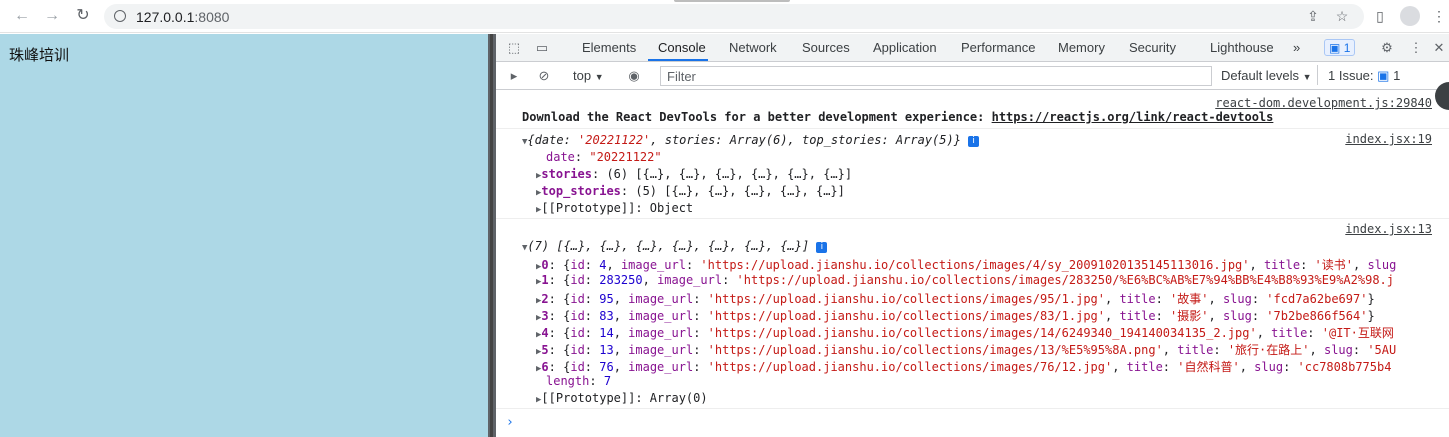 Image resolution: width=1449 pixels, height=437 pixels. I want to click on inspect-element-icon: ⬚, so click(514, 48).